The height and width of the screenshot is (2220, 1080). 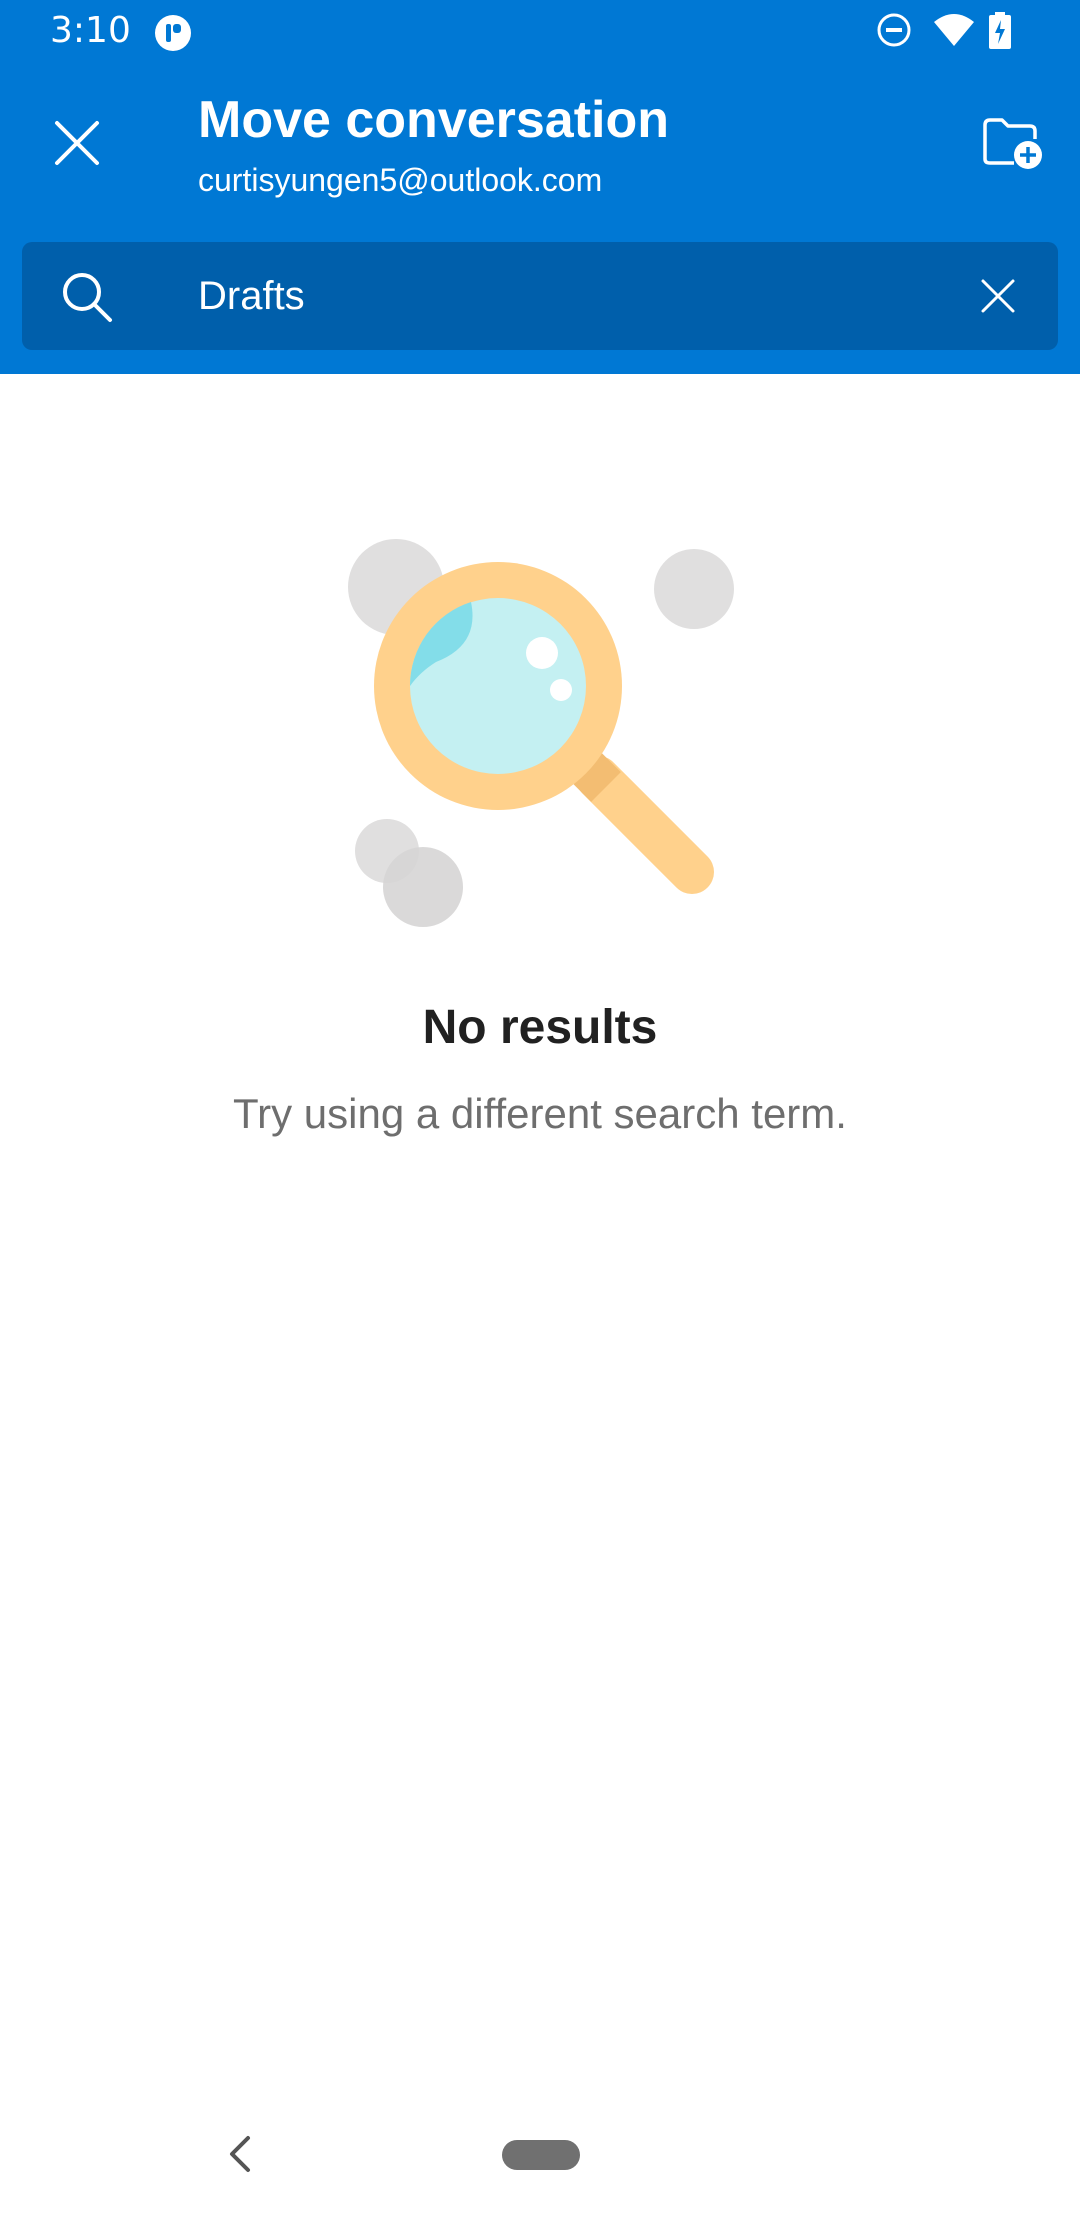 I want to click on status-time: 3:10, so click(x=90, y=30).